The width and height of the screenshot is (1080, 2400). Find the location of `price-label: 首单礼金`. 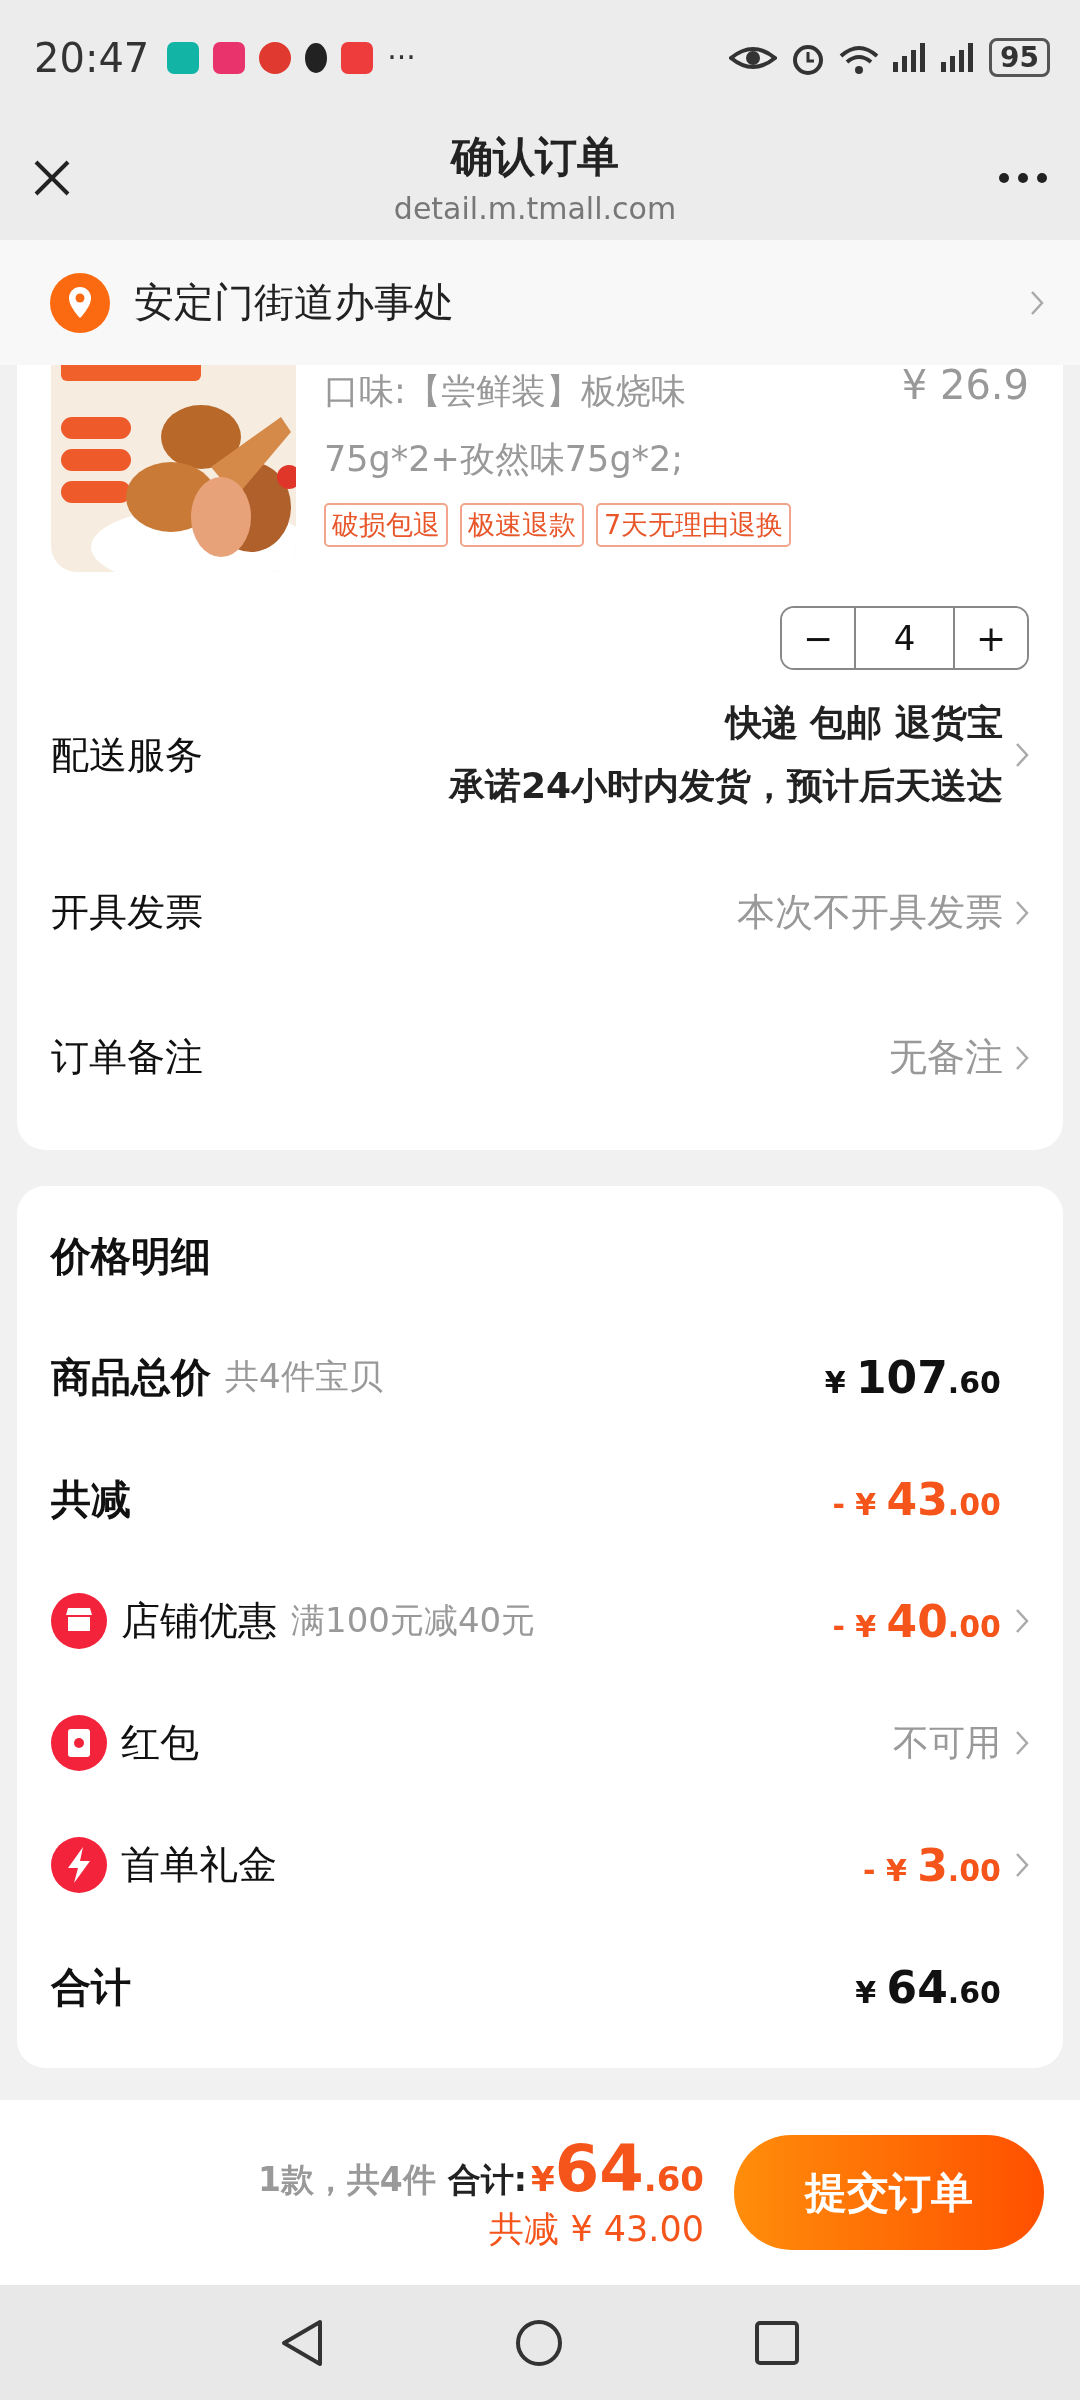

price-label: 首单礼金 is located at coordinates (199, 1865).